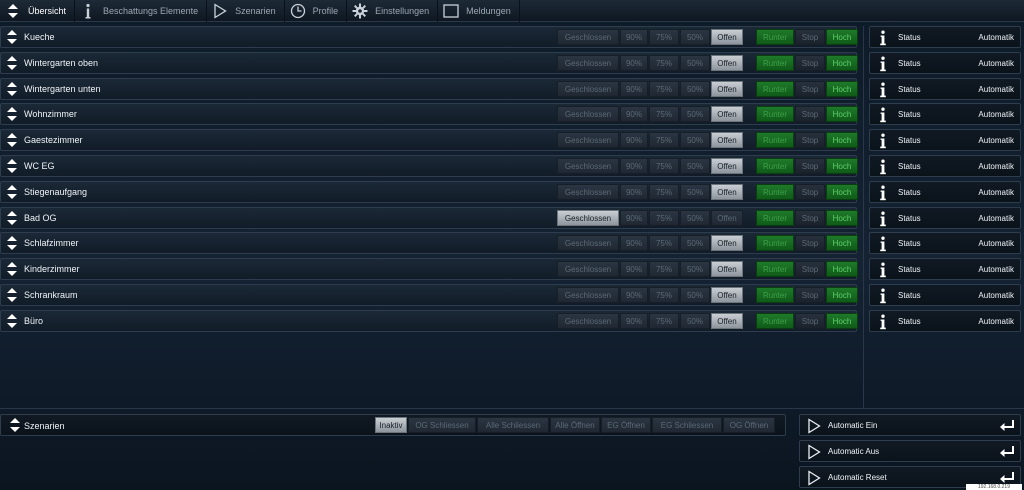  I want to click on automatic-action-row: Automatic Aus, so click(910, 451).